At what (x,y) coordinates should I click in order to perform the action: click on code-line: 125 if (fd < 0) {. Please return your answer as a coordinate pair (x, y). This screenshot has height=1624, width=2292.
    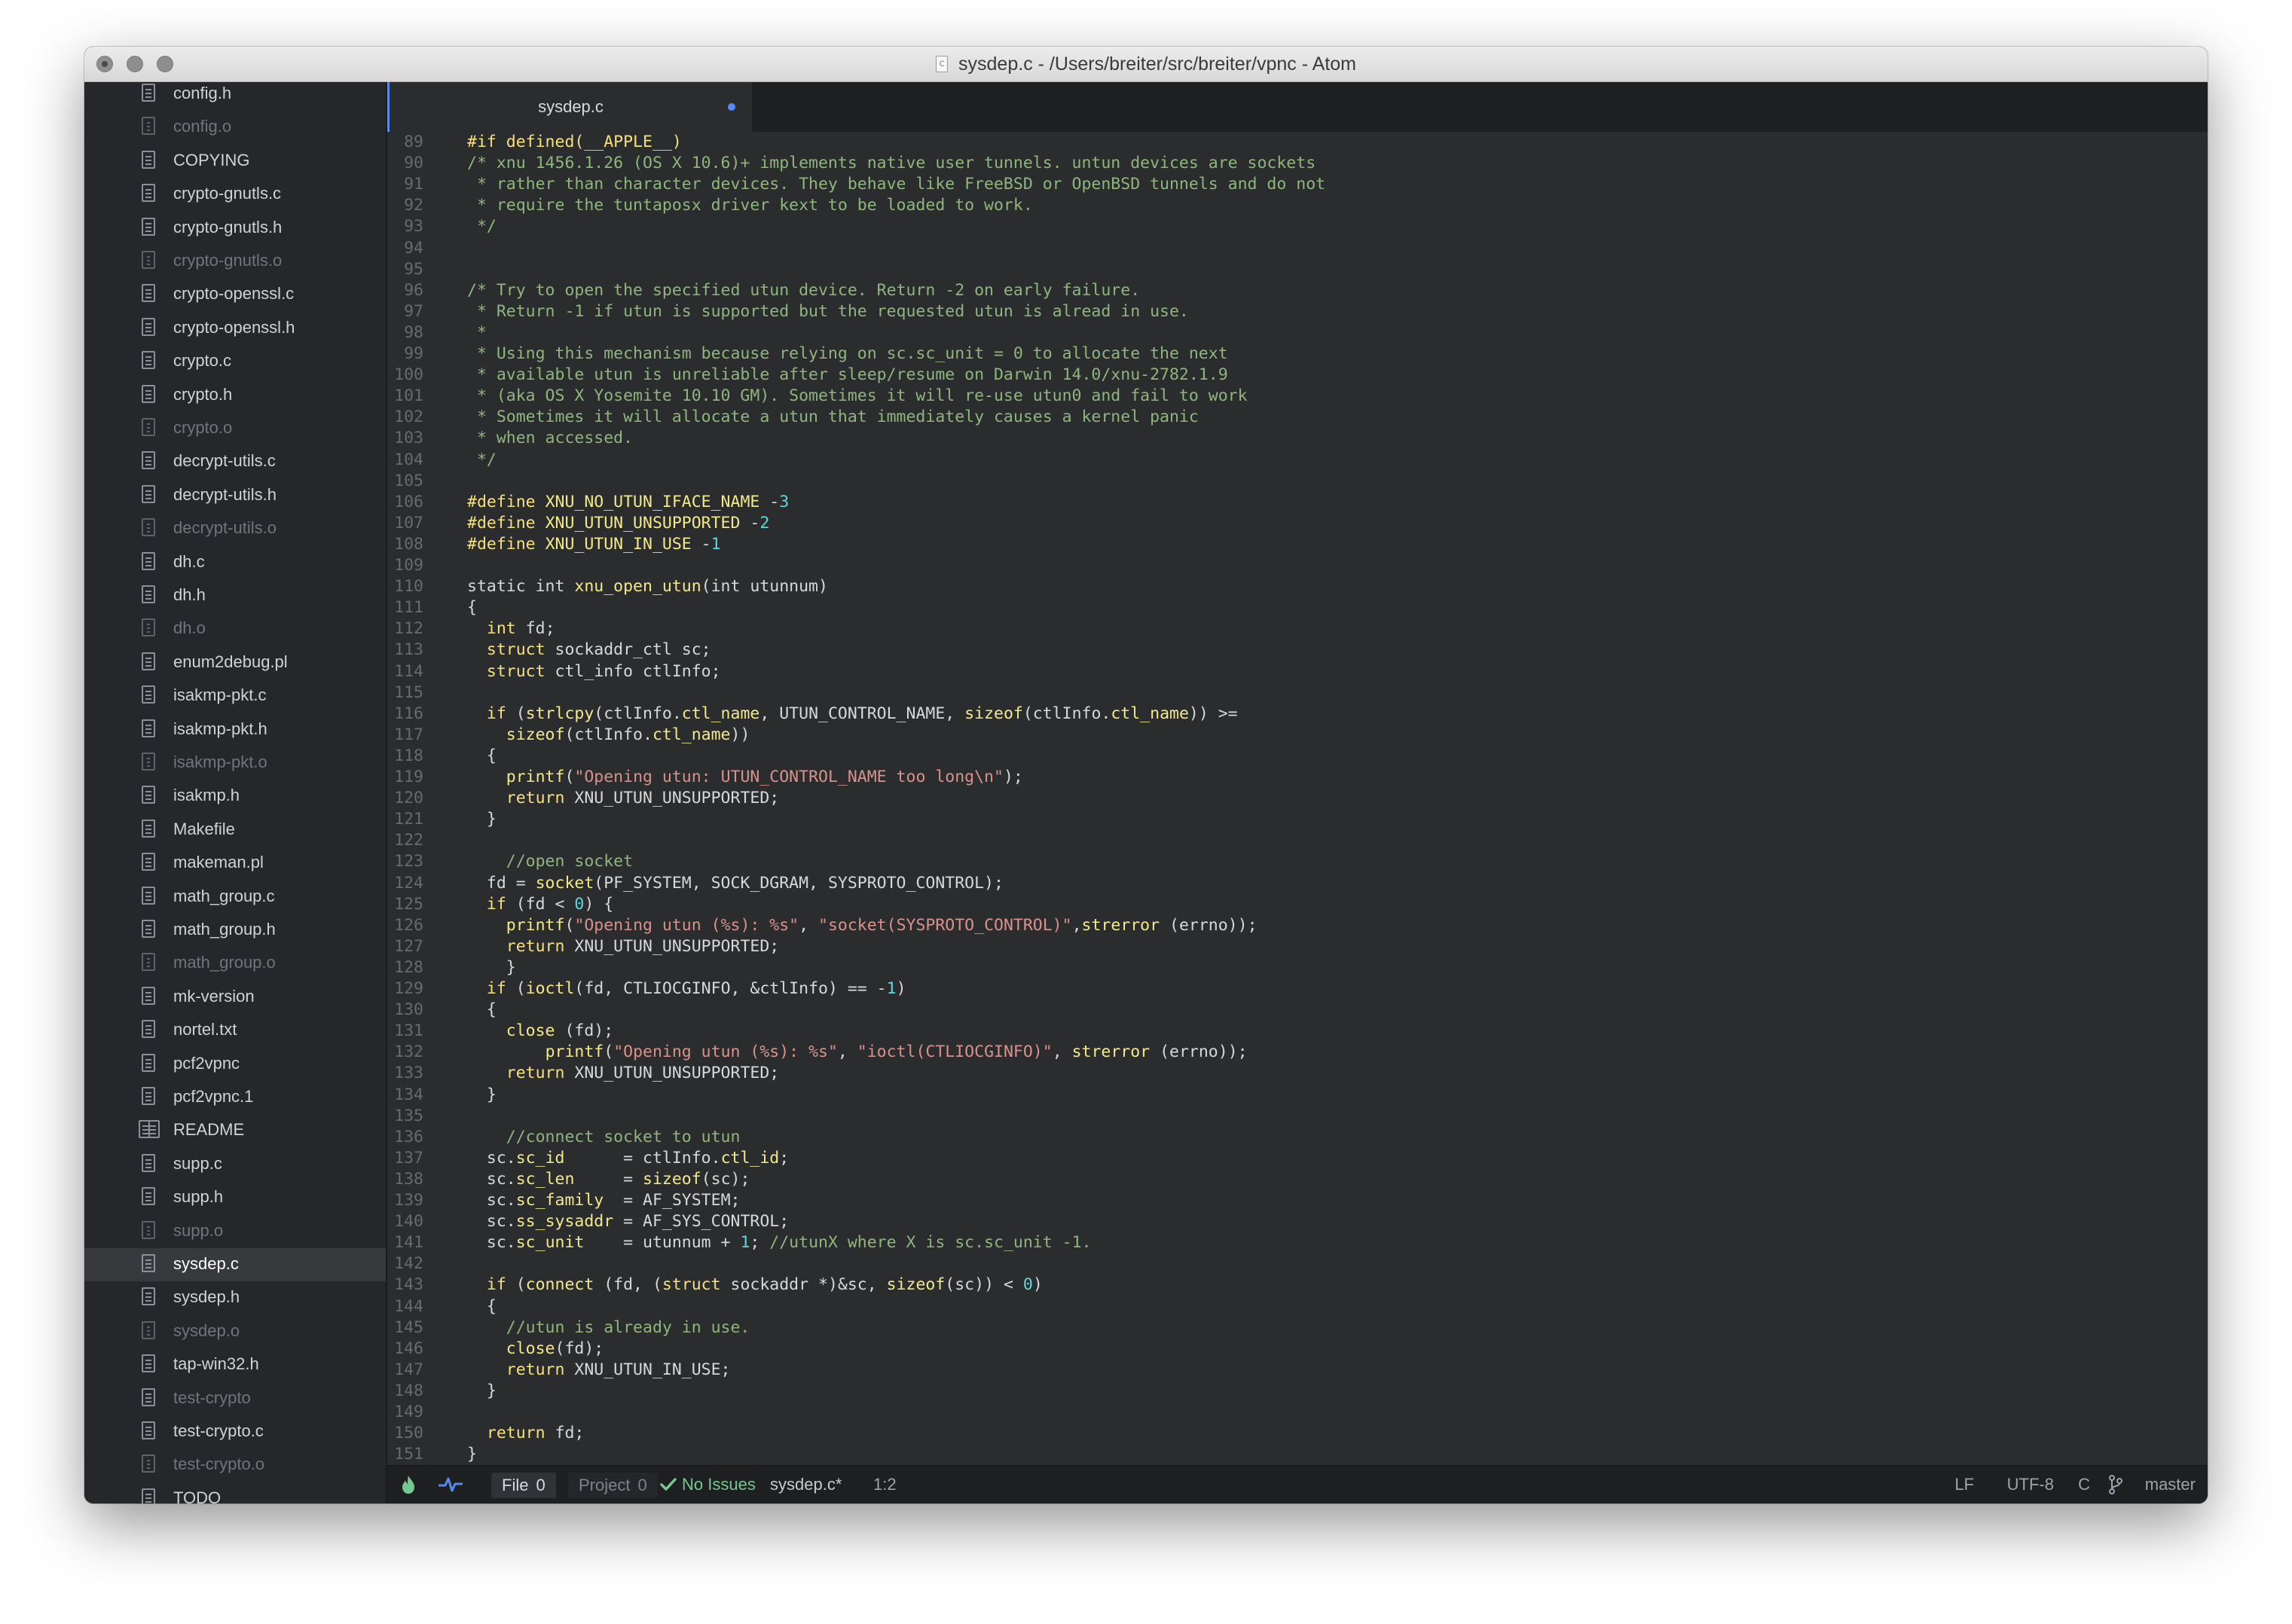
    Looking at the image, I should click on (1291, 905).